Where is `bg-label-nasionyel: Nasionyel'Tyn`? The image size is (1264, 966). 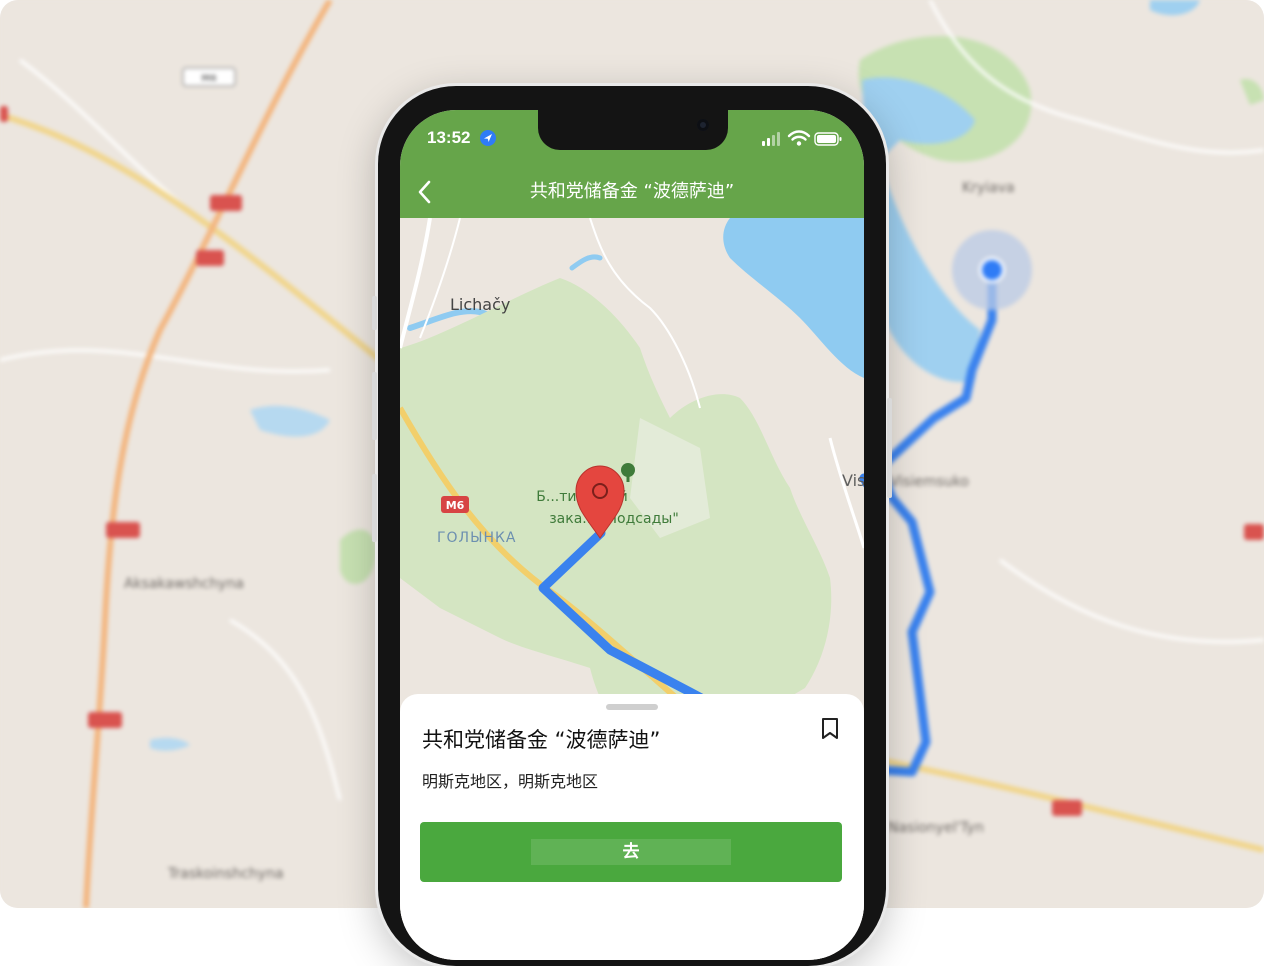
bg-label-nasionyel: Nasionyel'Tyn is located at coordinates (936, 828).